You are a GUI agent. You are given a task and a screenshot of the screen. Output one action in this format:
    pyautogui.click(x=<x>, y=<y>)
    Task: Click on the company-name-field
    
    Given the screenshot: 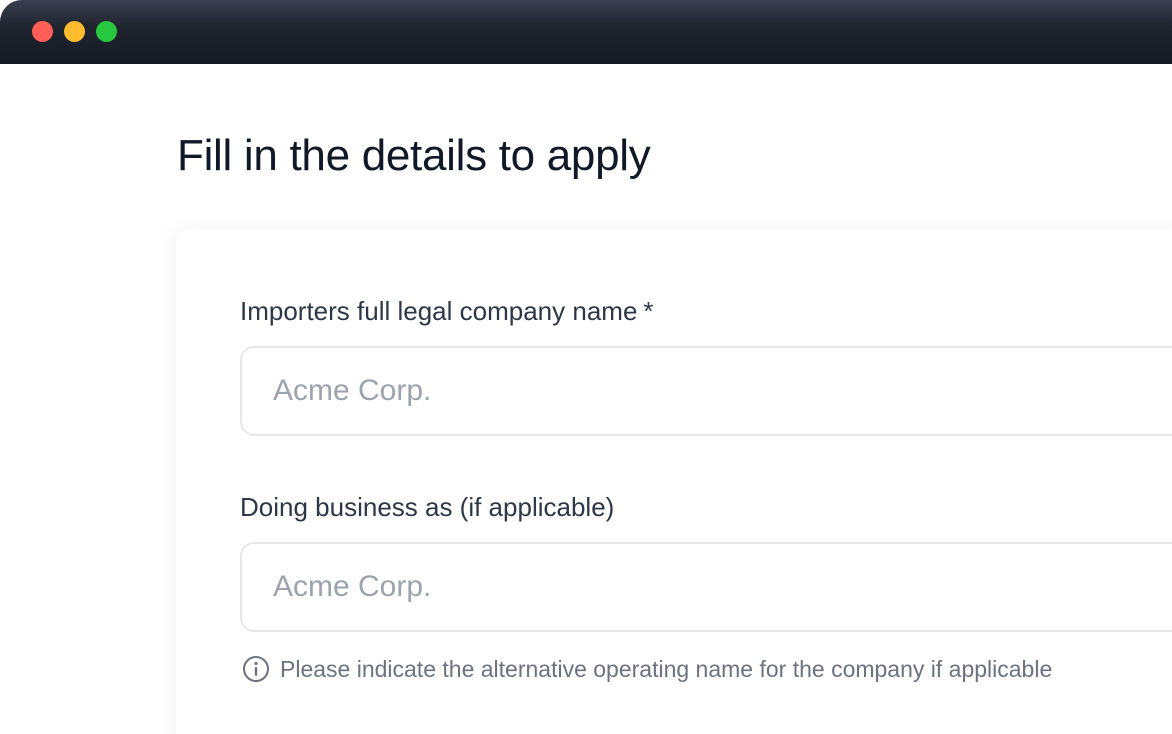 What is the action you would take?
    pyautogui.click(x=706, y=391)
    